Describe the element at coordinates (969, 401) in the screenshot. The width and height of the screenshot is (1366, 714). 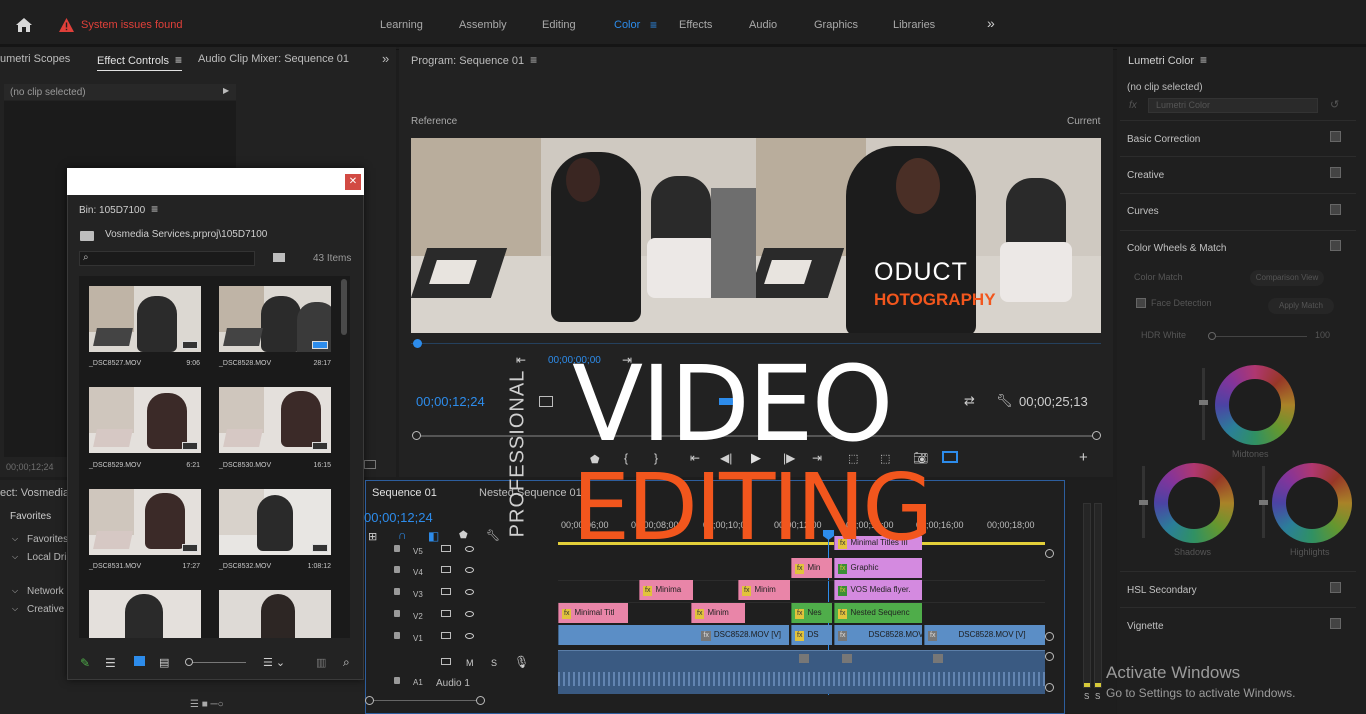
I see `swap-icon: ⇄` at that location.